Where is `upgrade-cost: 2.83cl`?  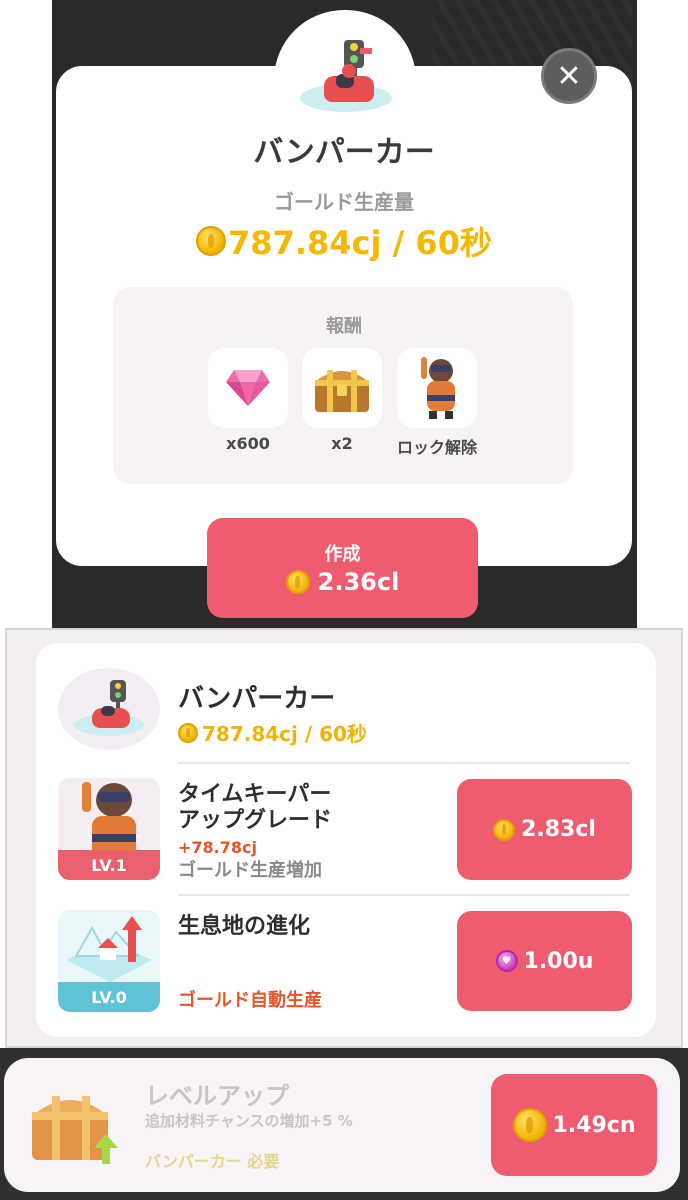
upgrade-cost: 2.83cl is located at coordinates (558, 829).